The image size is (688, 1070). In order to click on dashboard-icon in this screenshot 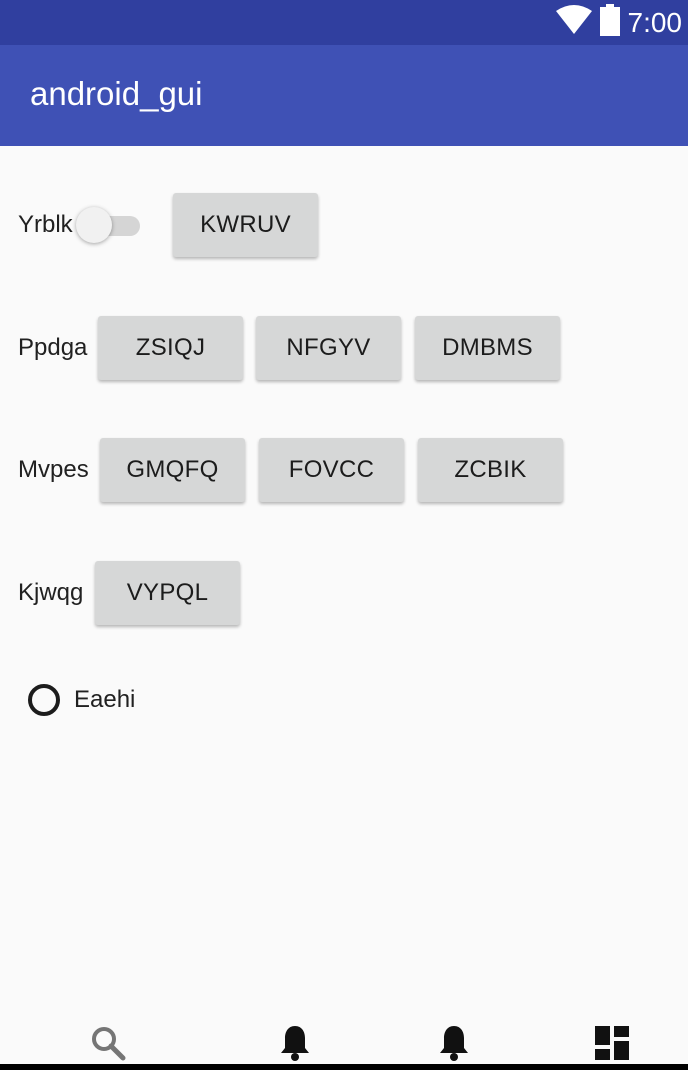, I will do `click(612, 1045)`.